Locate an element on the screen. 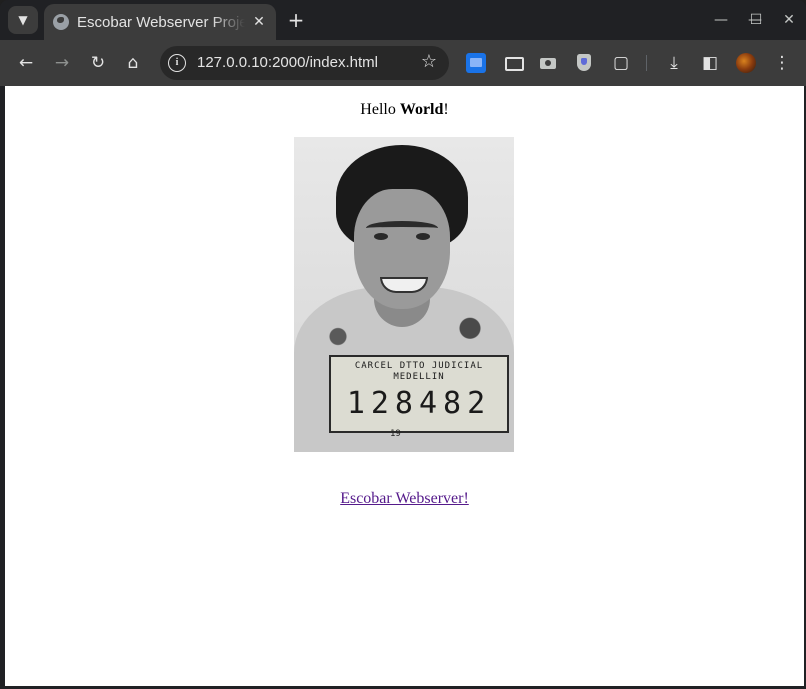 This screenshot has width=806, height=689. reload-icon: ↻ is located at coordinates (98, 63).